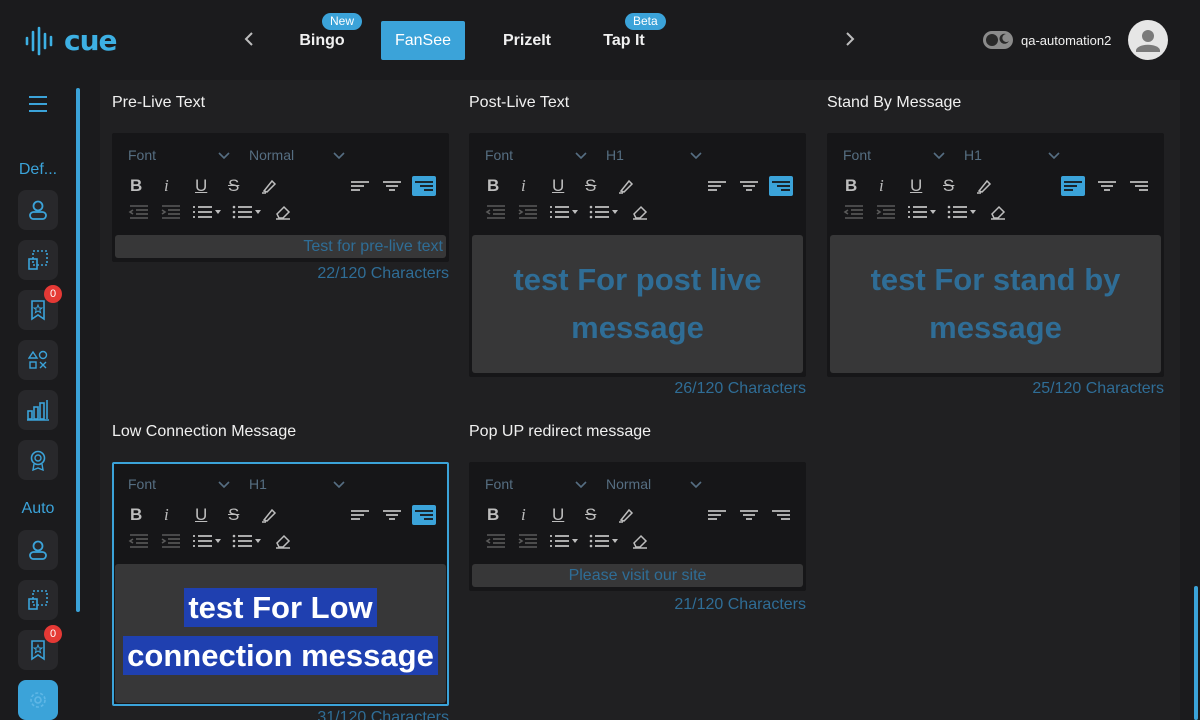 The image size is (1200, 720). Describe the element at coordinates (637, 575) in the screenshot. I see `editor-text-area: Please visit our site` at that location.